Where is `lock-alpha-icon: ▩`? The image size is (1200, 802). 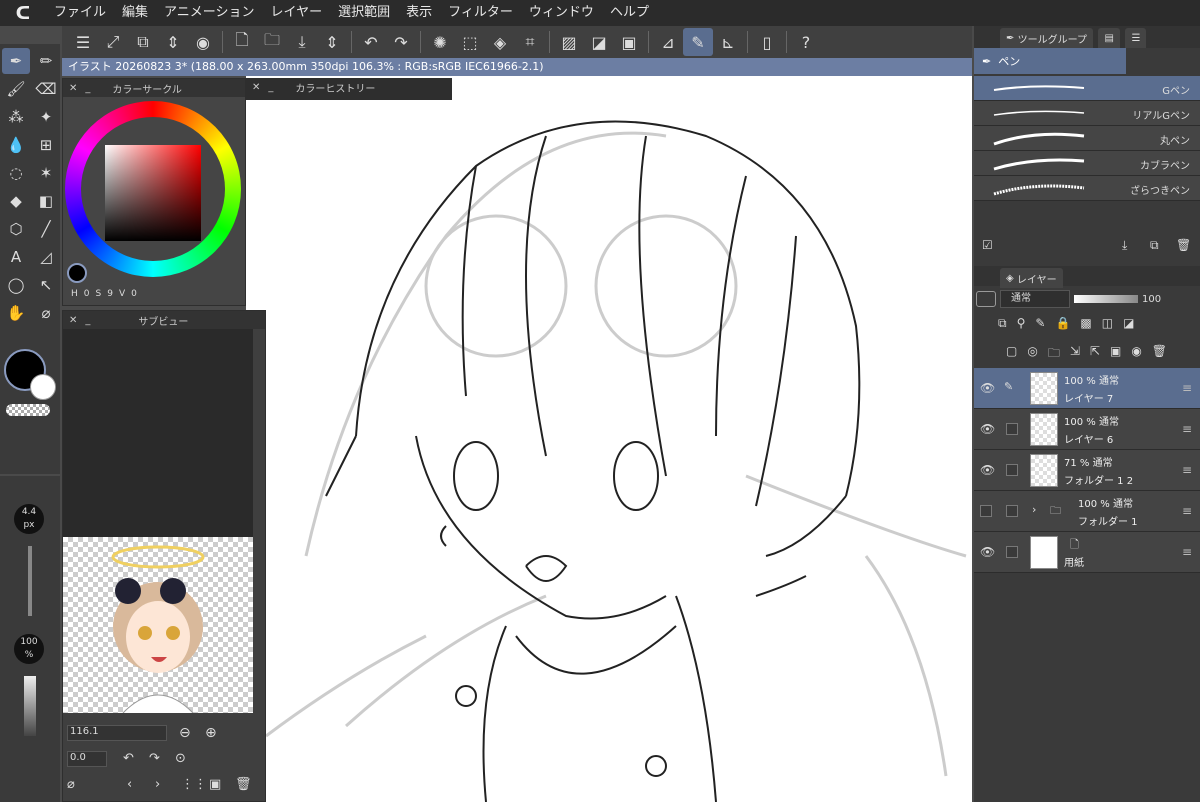 lock-alpha-icon: ▩ is located at coordinates (1085, 323).